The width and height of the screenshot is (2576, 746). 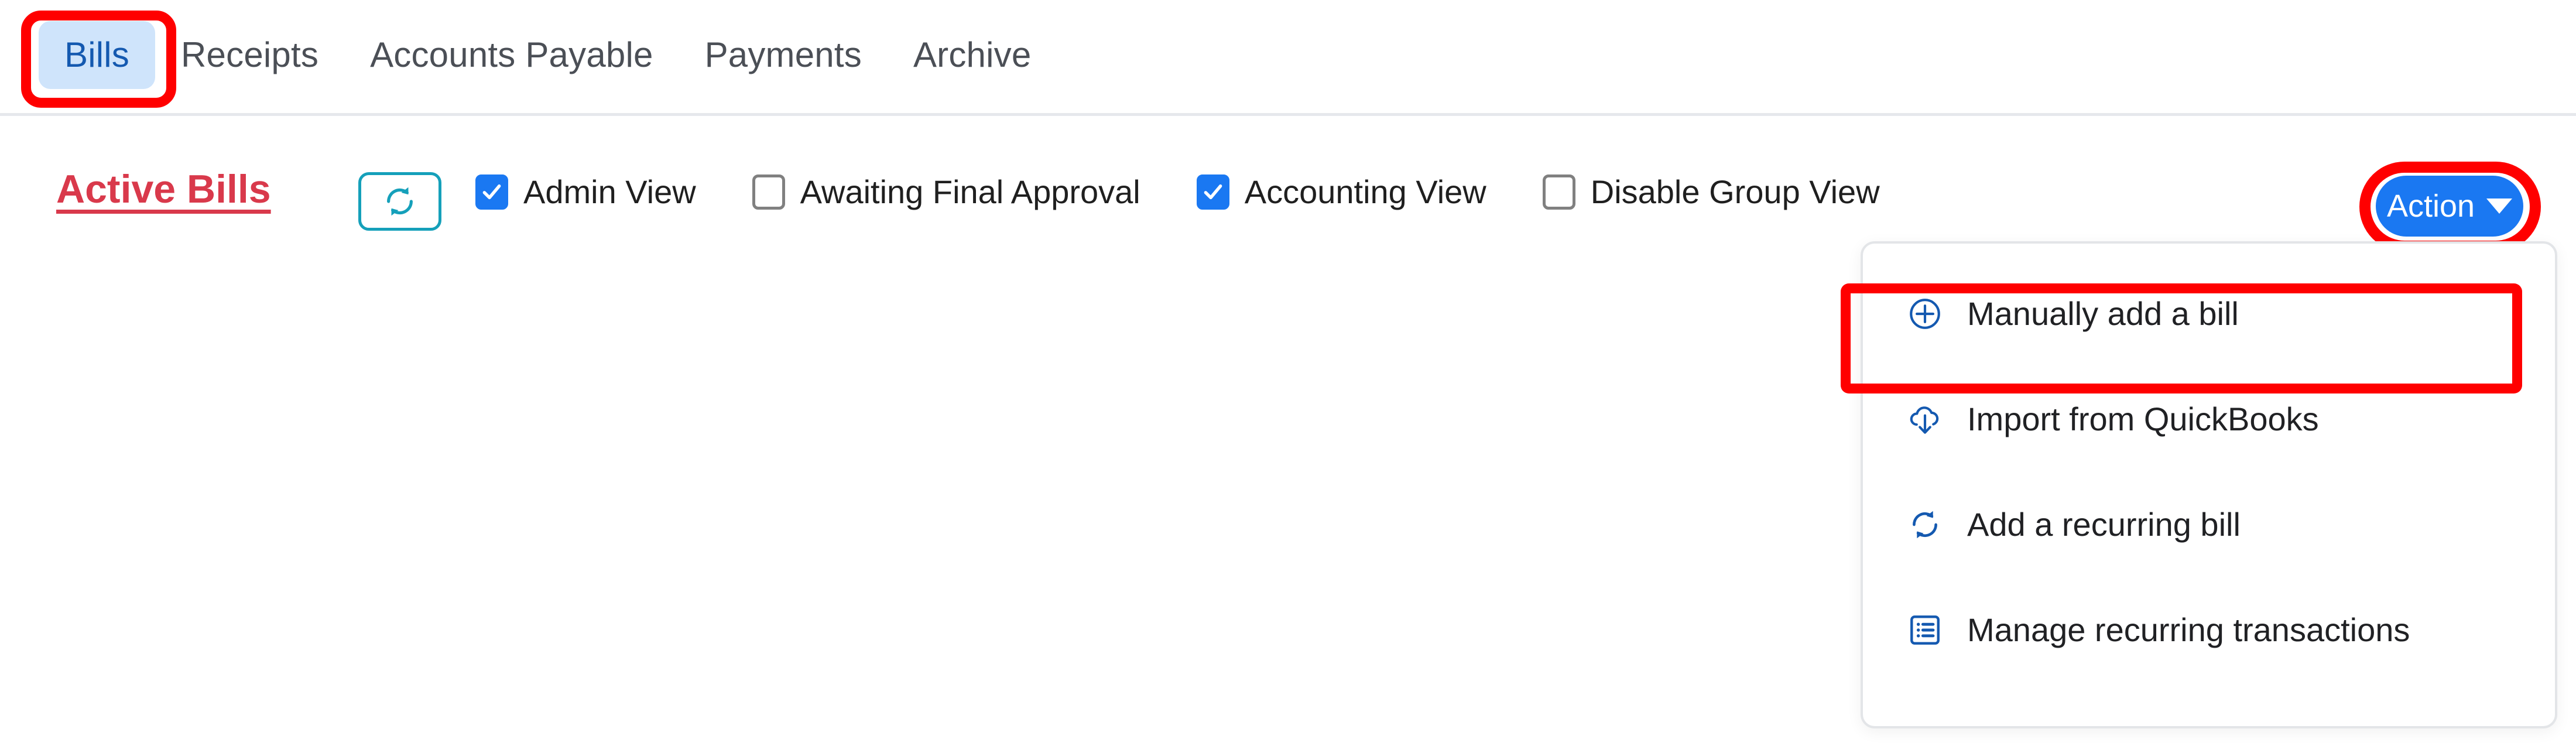 What do you see at coordinates (970, 191) in the screenshot?
I see `checkbox-label-awaiting-final-approval: Awaiting Final Approval` at bounding box center [970, 191].